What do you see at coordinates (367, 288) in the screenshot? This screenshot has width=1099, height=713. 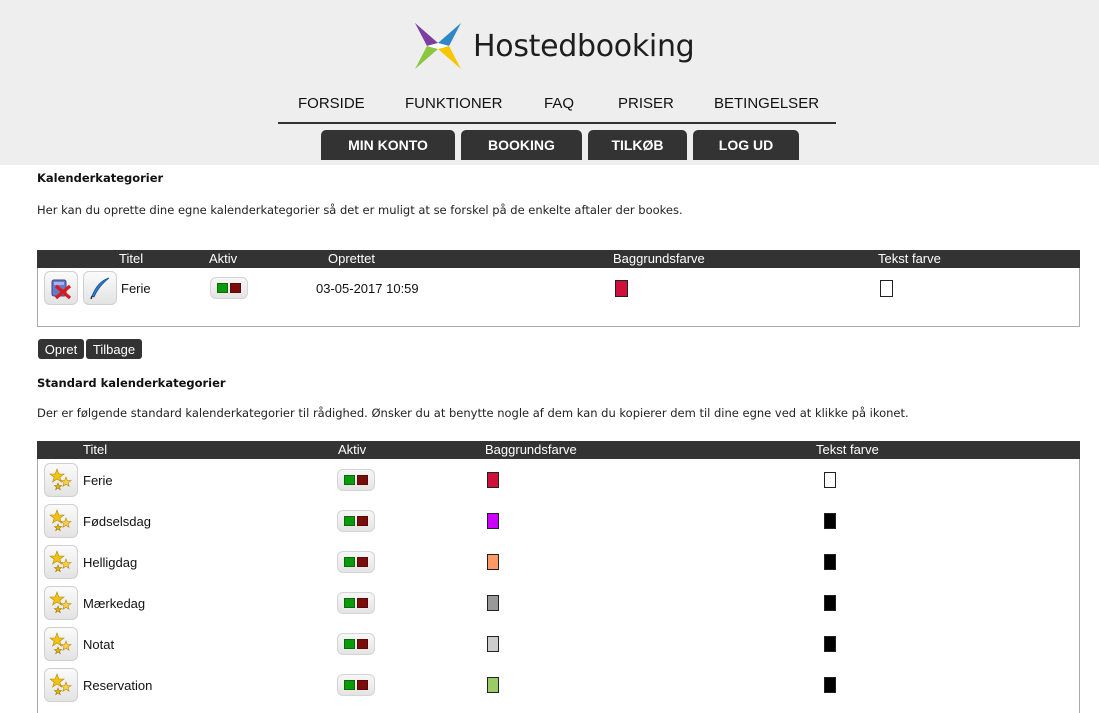 I see `created-date: 03-05-2017 10:59` at bounding box center [367, 288].